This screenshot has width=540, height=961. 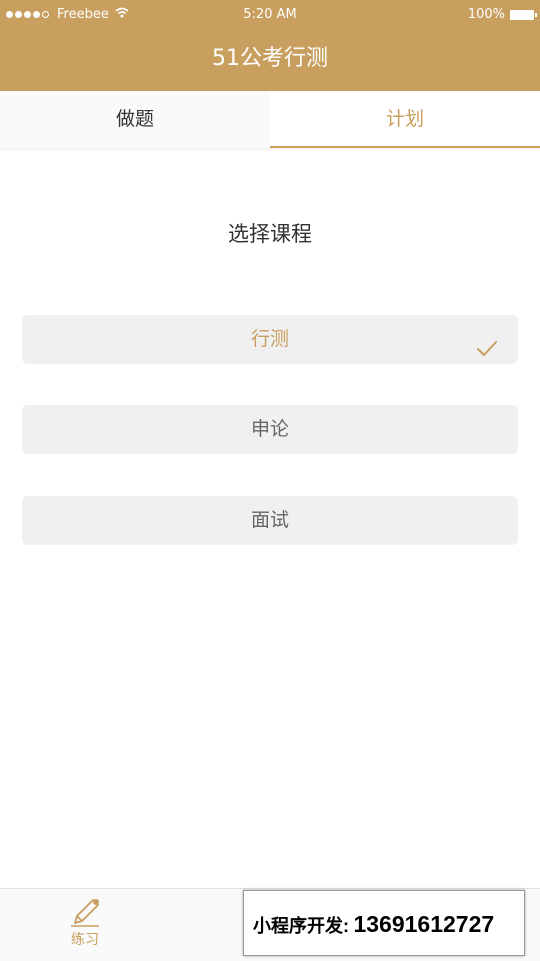 I want to click on course-option-label: 申论, so click(x=269, y=429).